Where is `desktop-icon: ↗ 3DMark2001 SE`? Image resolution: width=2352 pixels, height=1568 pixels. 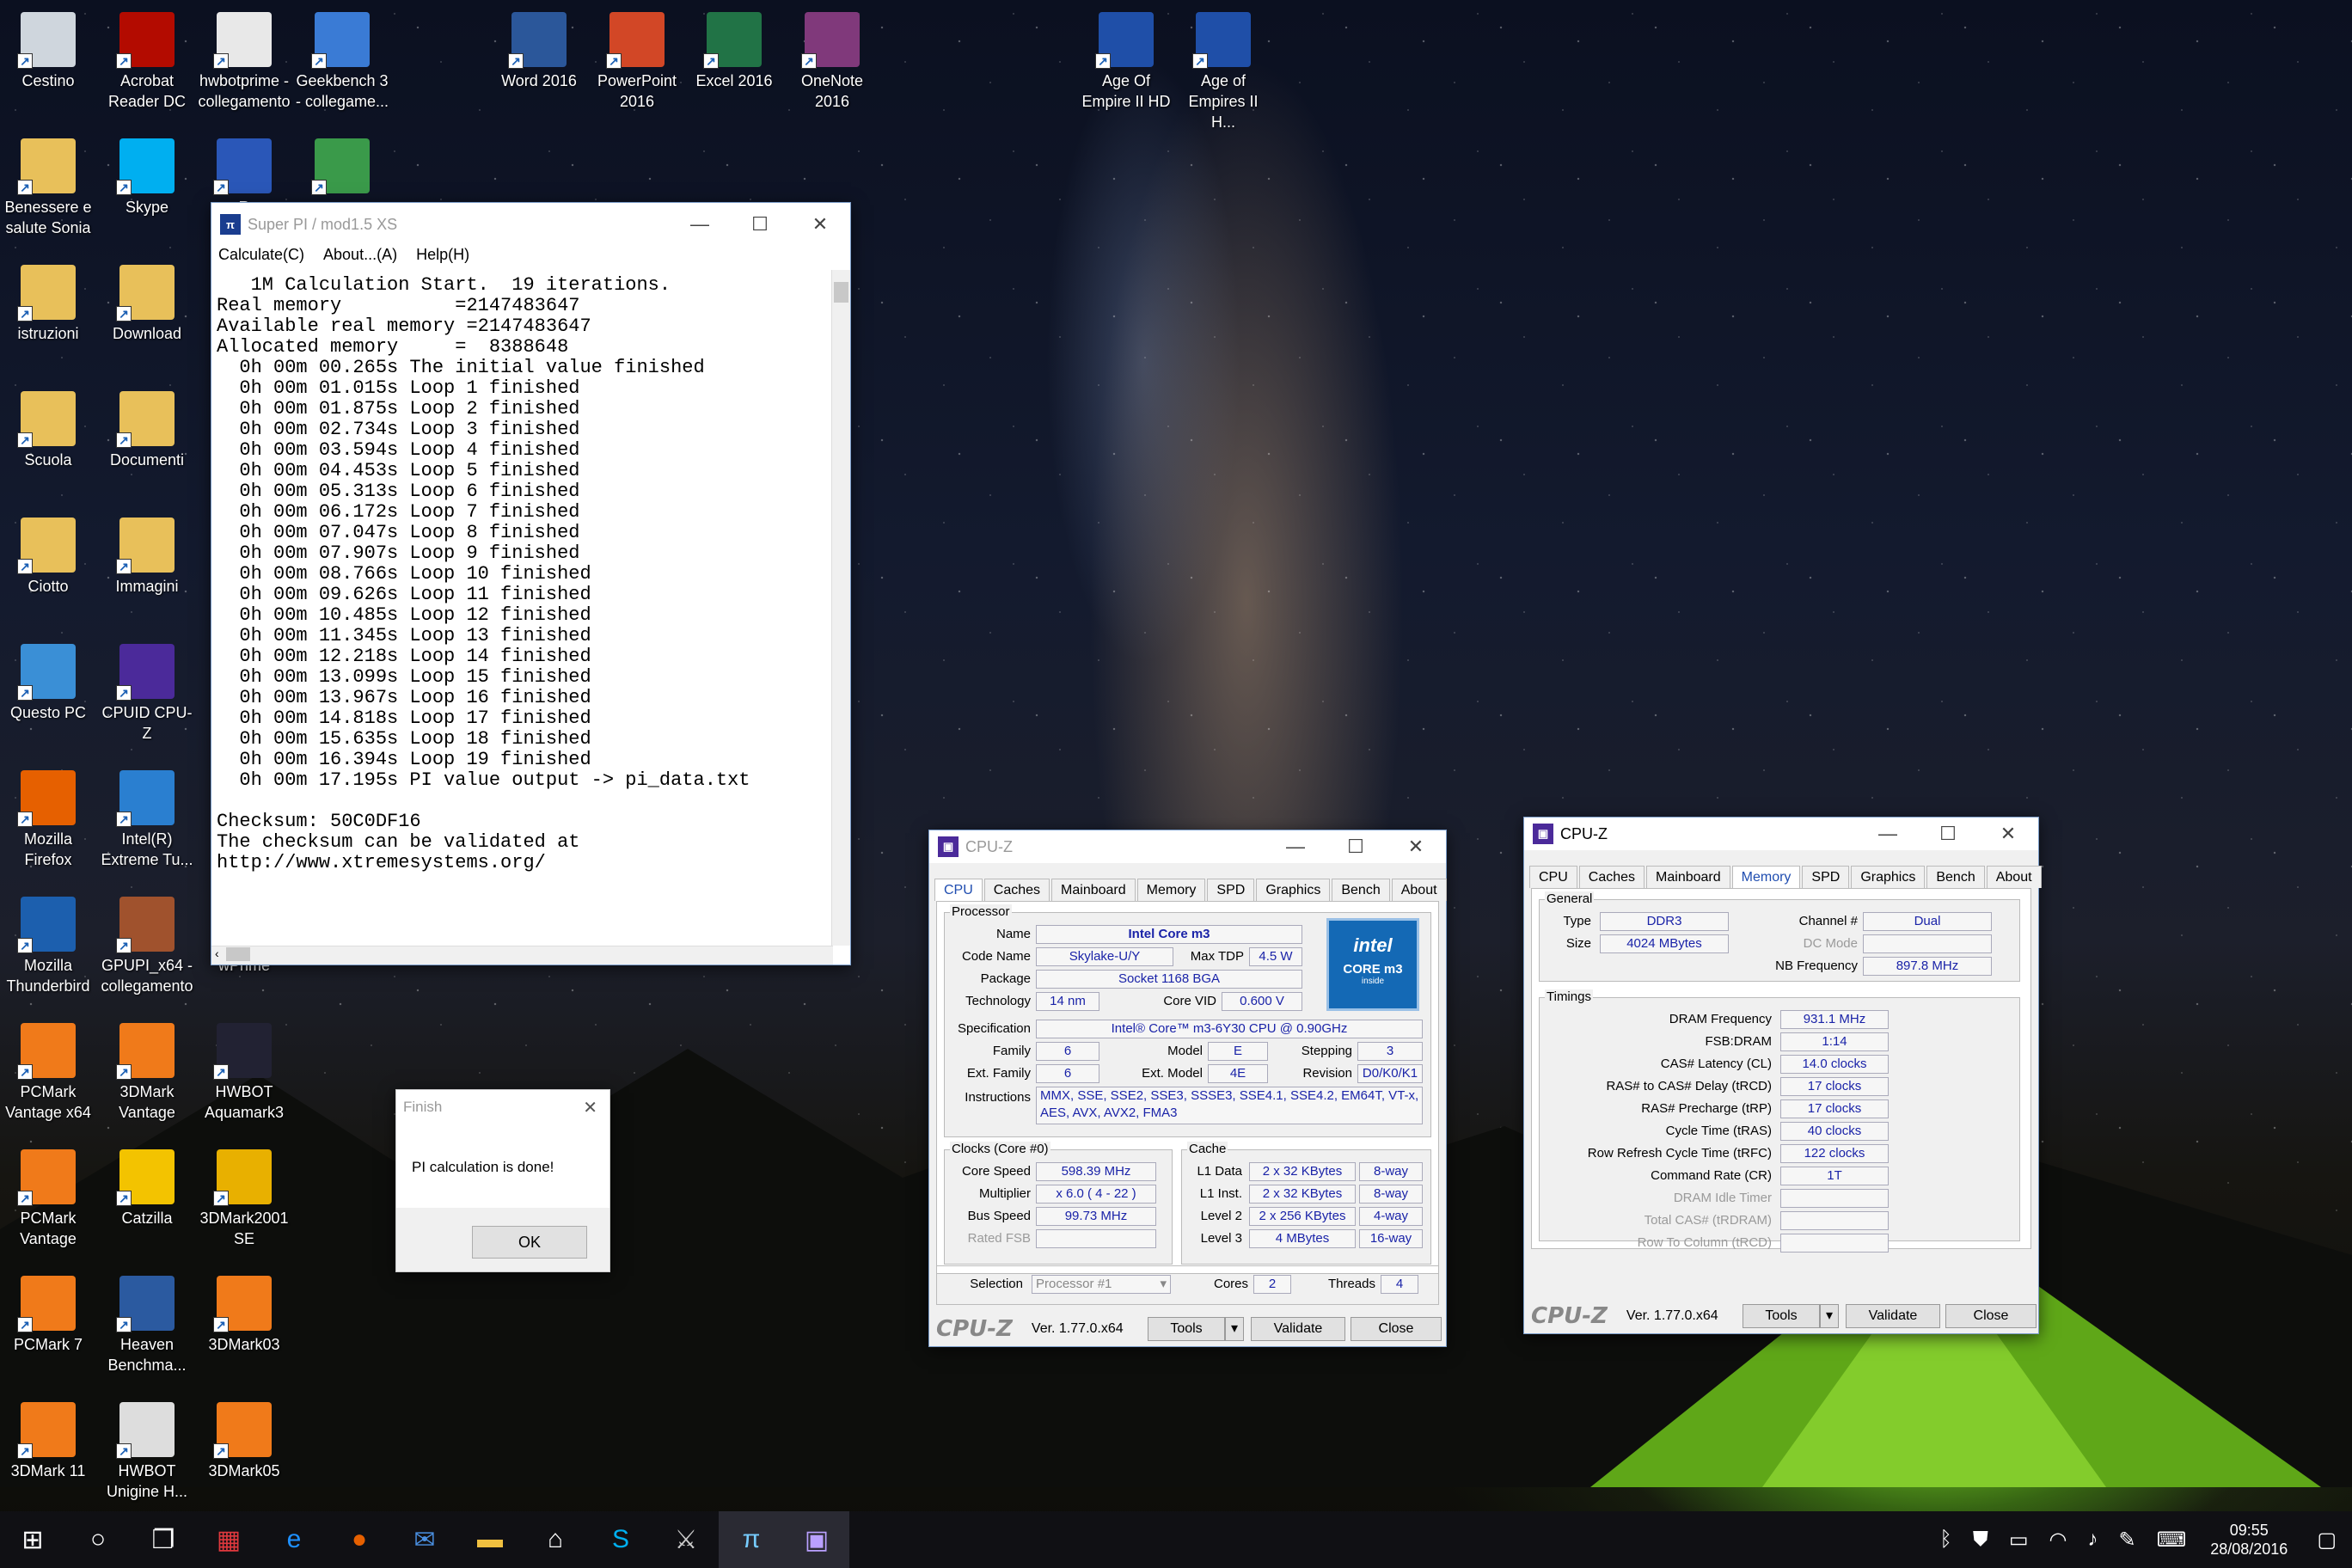 desktop-icon: ↗ 3DMark2001 SE is located at coordinates (244, 1196).